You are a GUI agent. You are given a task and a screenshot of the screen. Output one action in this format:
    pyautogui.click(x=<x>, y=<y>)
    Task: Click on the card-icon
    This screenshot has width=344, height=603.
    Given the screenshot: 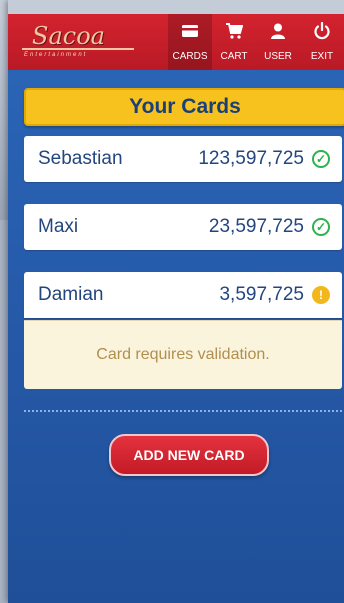 What is the action you would take?
    pyautogui.click(x=190, y=31)
    